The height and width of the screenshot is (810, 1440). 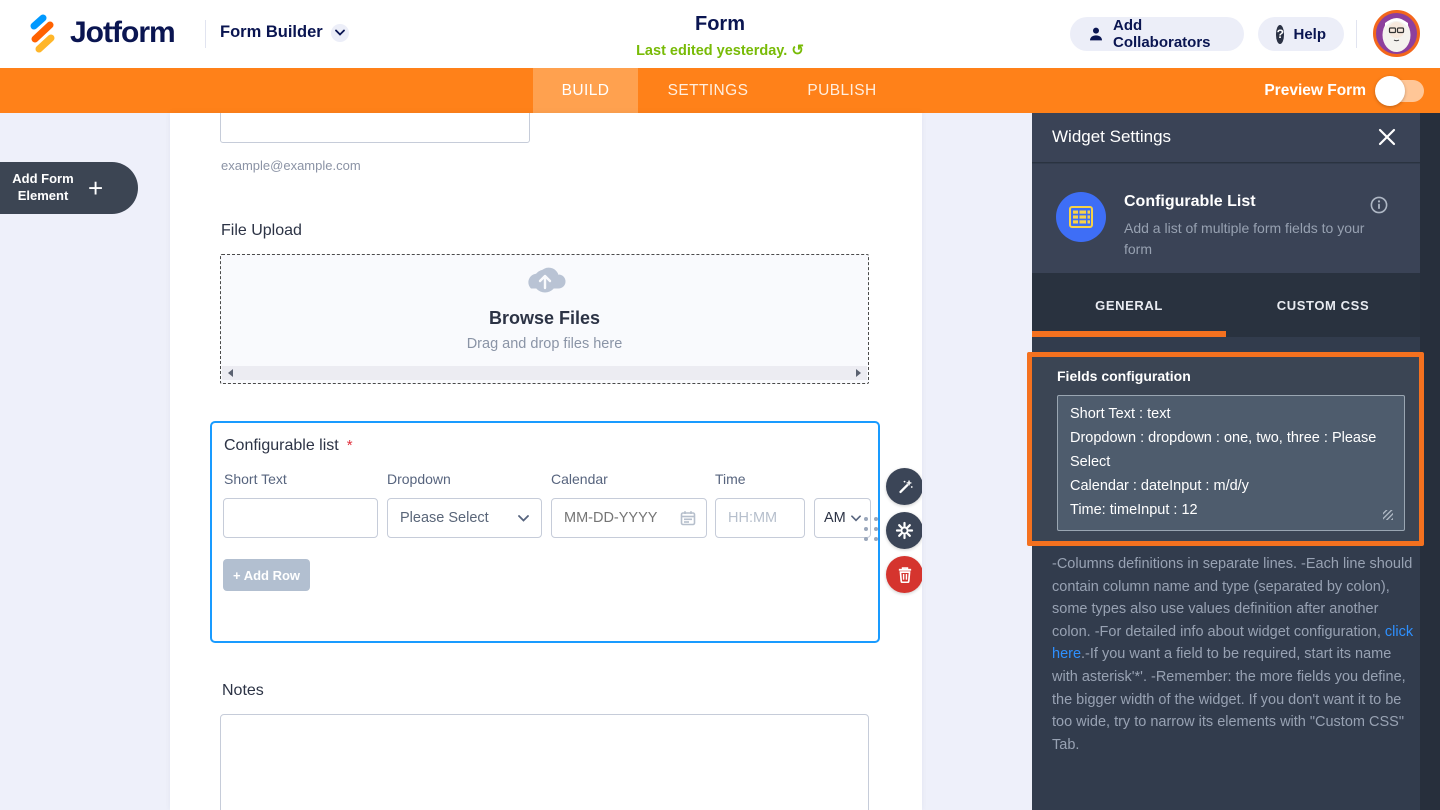 What do you see at coordinates (96, 187) in the screenshot?
I see `plus-icon: +` at bounding box center [96, 187].